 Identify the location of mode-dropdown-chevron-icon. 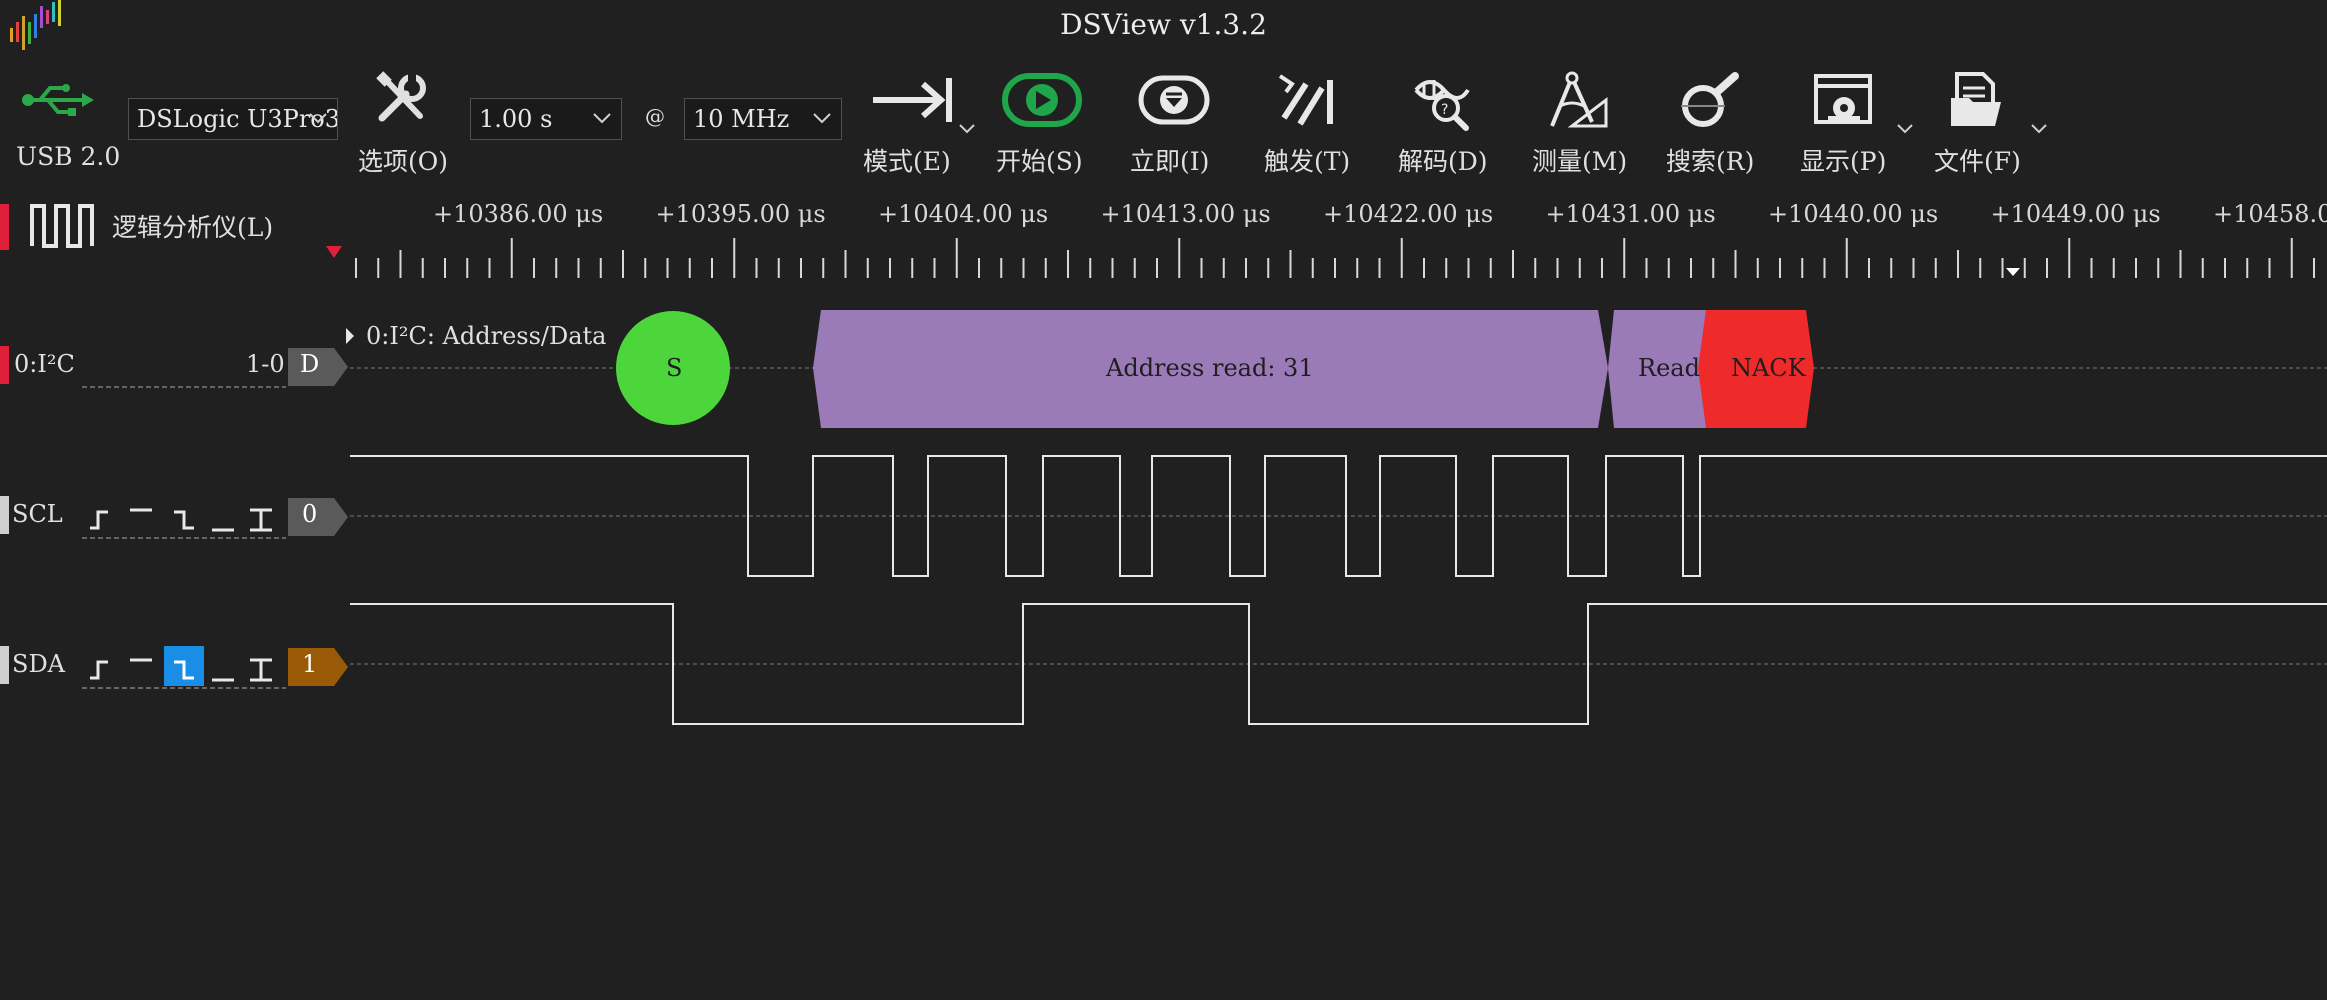
(967, 129).